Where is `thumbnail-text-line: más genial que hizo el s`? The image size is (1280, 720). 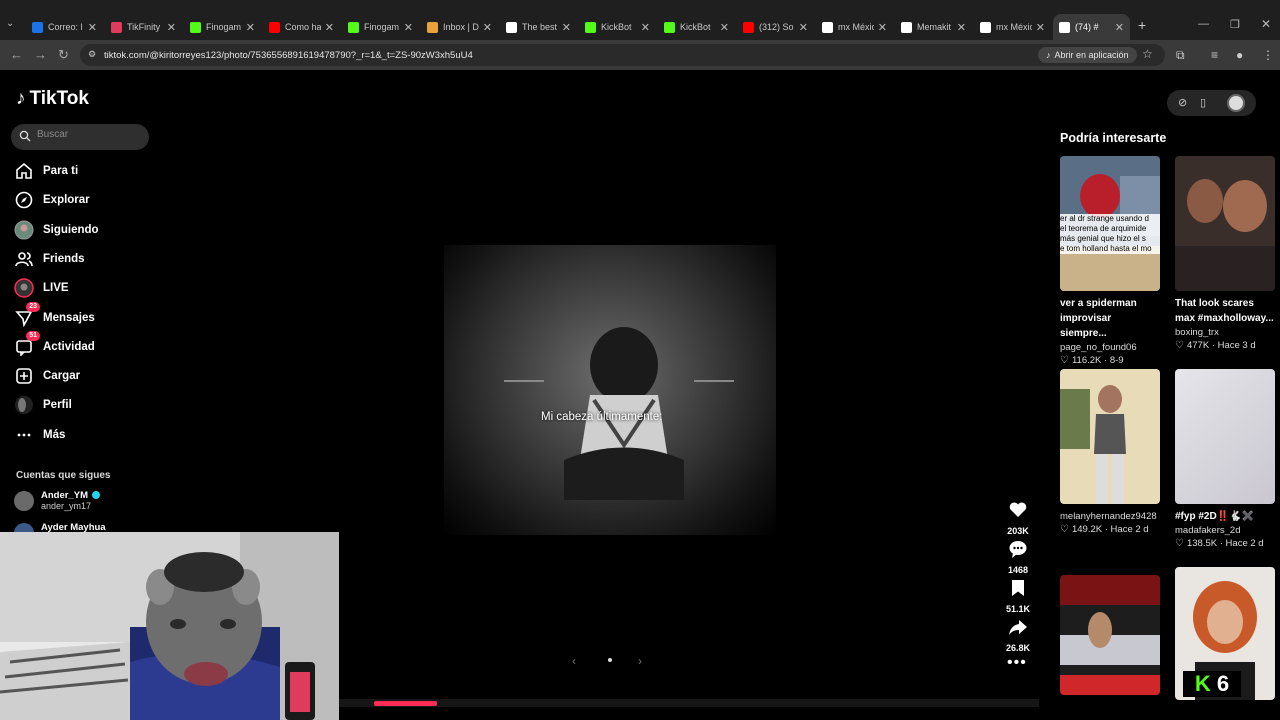 thumbnail-text-line: más genial que hizo el s is located at coordinates (1103, 238).